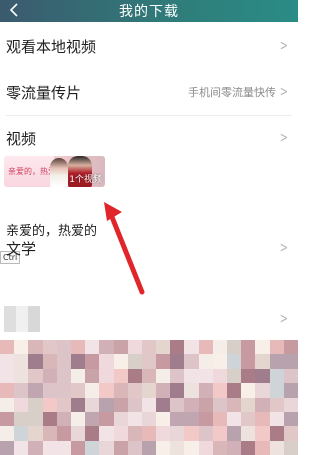 The height and width of the screenshot is (455, 320). Describe the element at coordinates (149, 248) in the screenshot. I see `row-literature: 文学 >` at that location.